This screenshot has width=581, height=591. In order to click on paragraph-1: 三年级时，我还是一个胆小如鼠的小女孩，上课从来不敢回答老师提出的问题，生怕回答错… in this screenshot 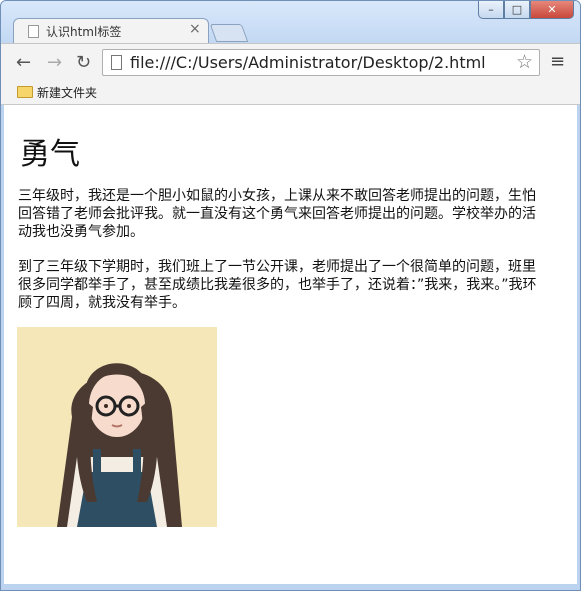, I will do `click(277, 214)`.